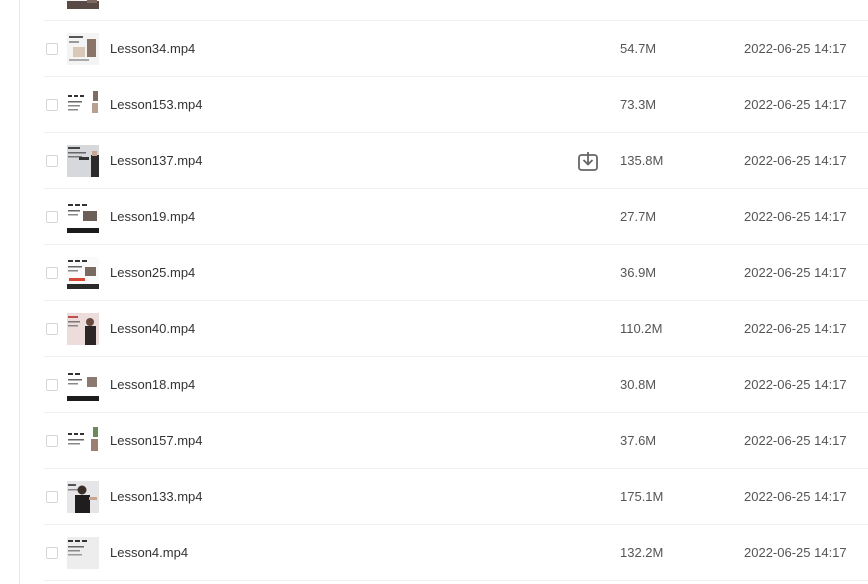 Image resolution: width=868 pixels, height=584 pixels. I want to click on panel-left-border, so click(19, 292).